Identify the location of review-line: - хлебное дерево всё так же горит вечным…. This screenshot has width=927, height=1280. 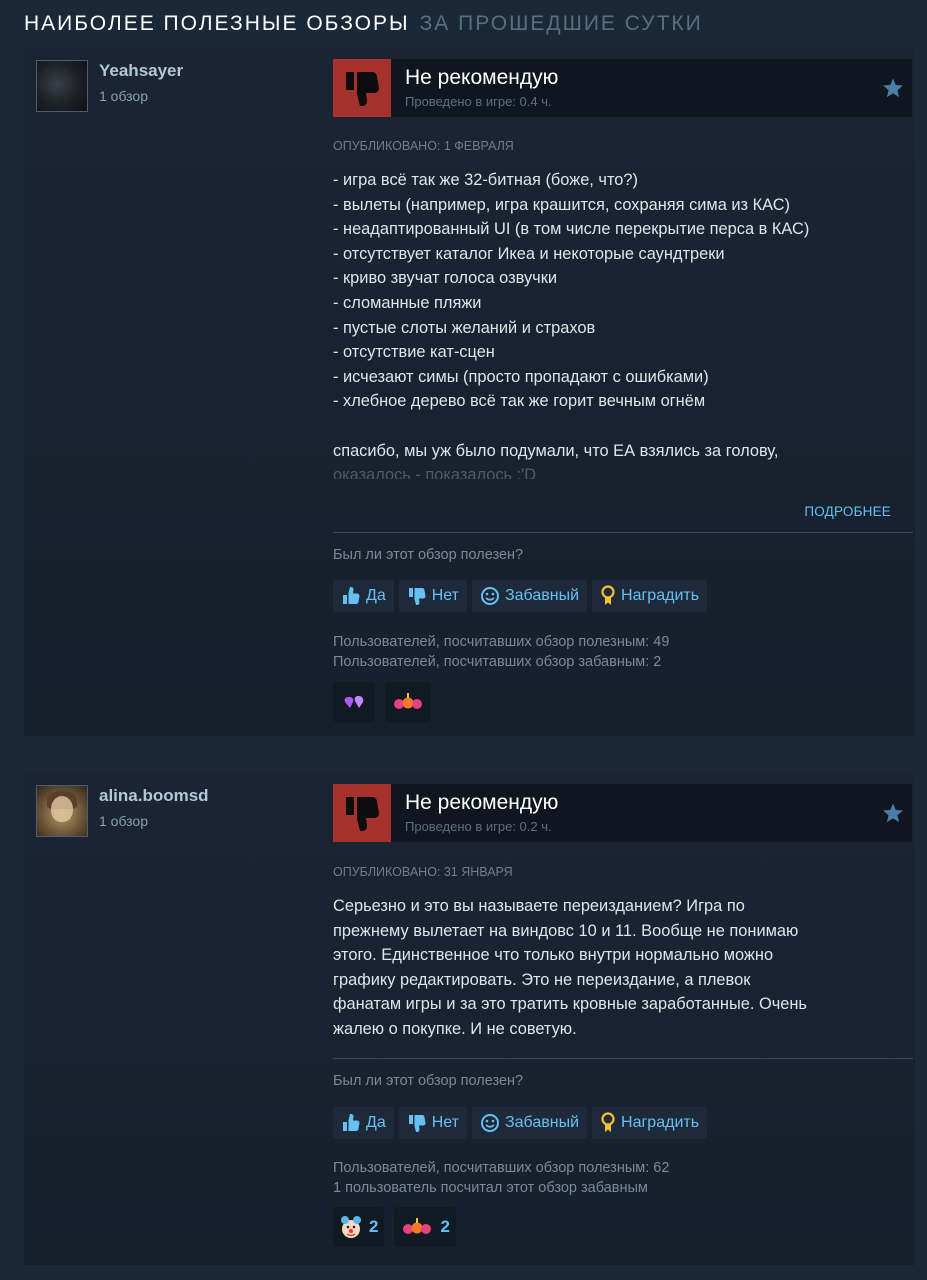
(519, 401).